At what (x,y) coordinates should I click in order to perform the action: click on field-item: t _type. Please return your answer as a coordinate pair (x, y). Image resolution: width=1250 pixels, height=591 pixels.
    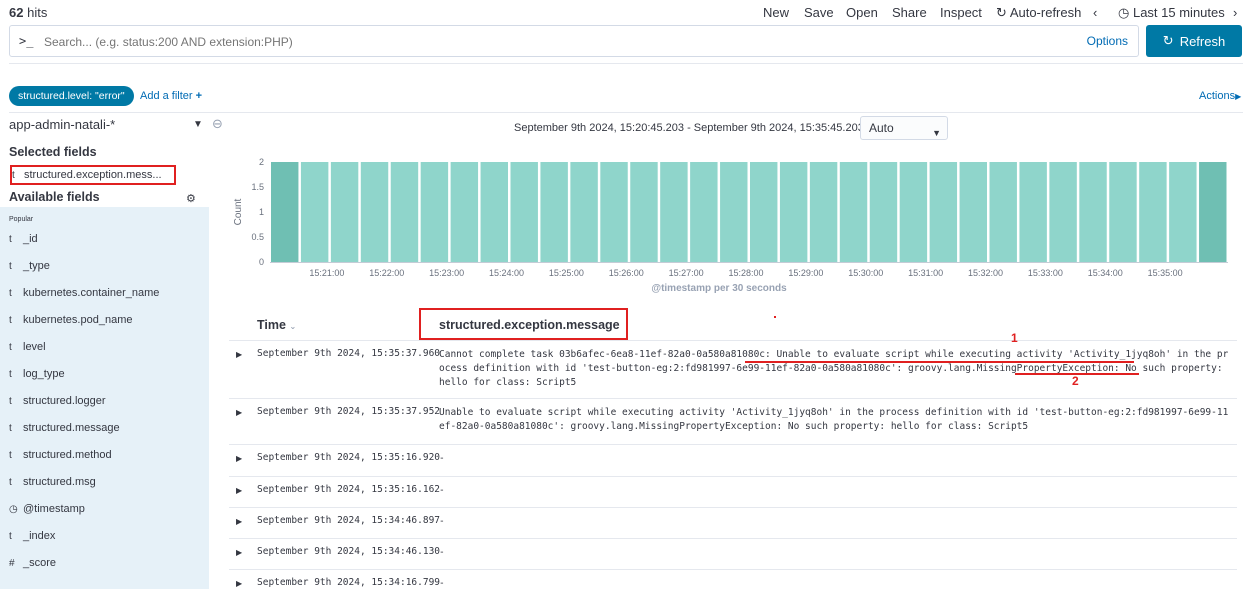
    Looking at the image, I should click on (29, 266).